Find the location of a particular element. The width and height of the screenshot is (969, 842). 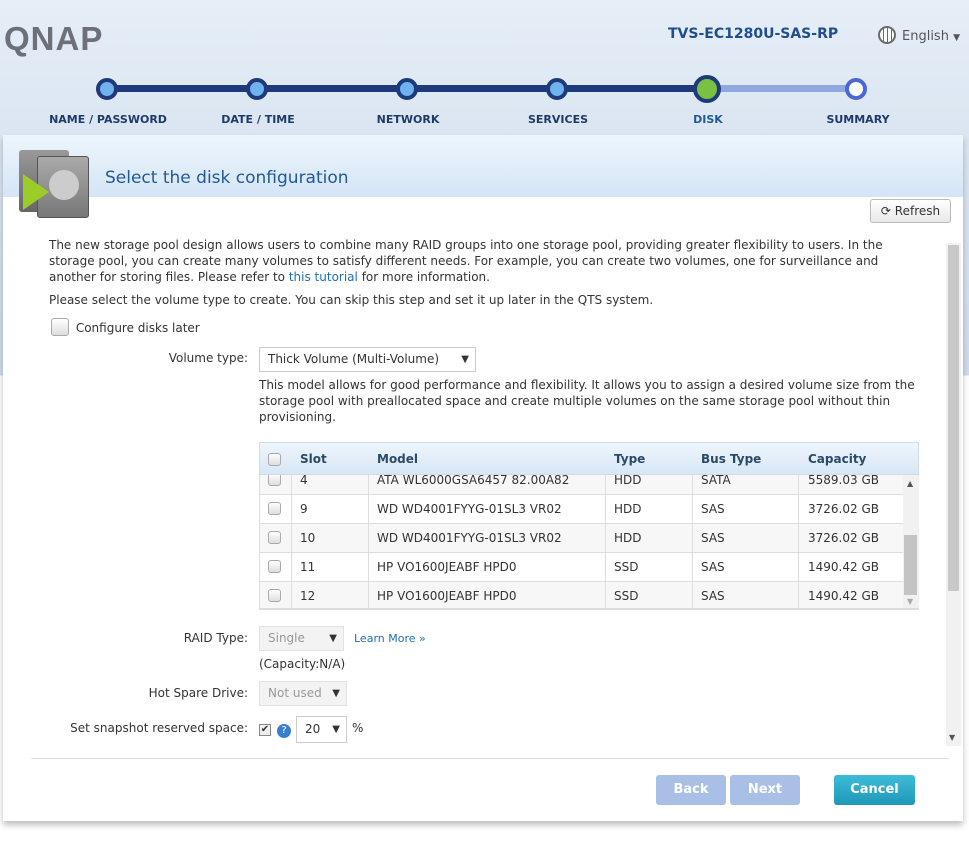

step-dot-current is located at coordinates (707, 89).